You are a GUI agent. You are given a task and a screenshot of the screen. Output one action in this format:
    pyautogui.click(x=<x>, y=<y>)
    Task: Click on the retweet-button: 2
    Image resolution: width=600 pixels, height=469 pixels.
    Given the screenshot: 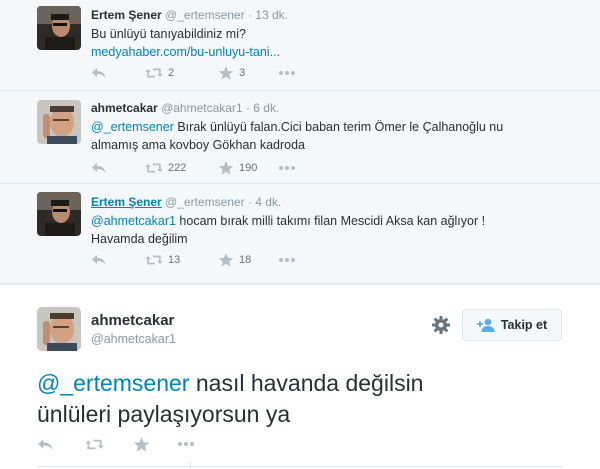 What is the action you would take?
    pyautogui.click(x=159, y=73)
    